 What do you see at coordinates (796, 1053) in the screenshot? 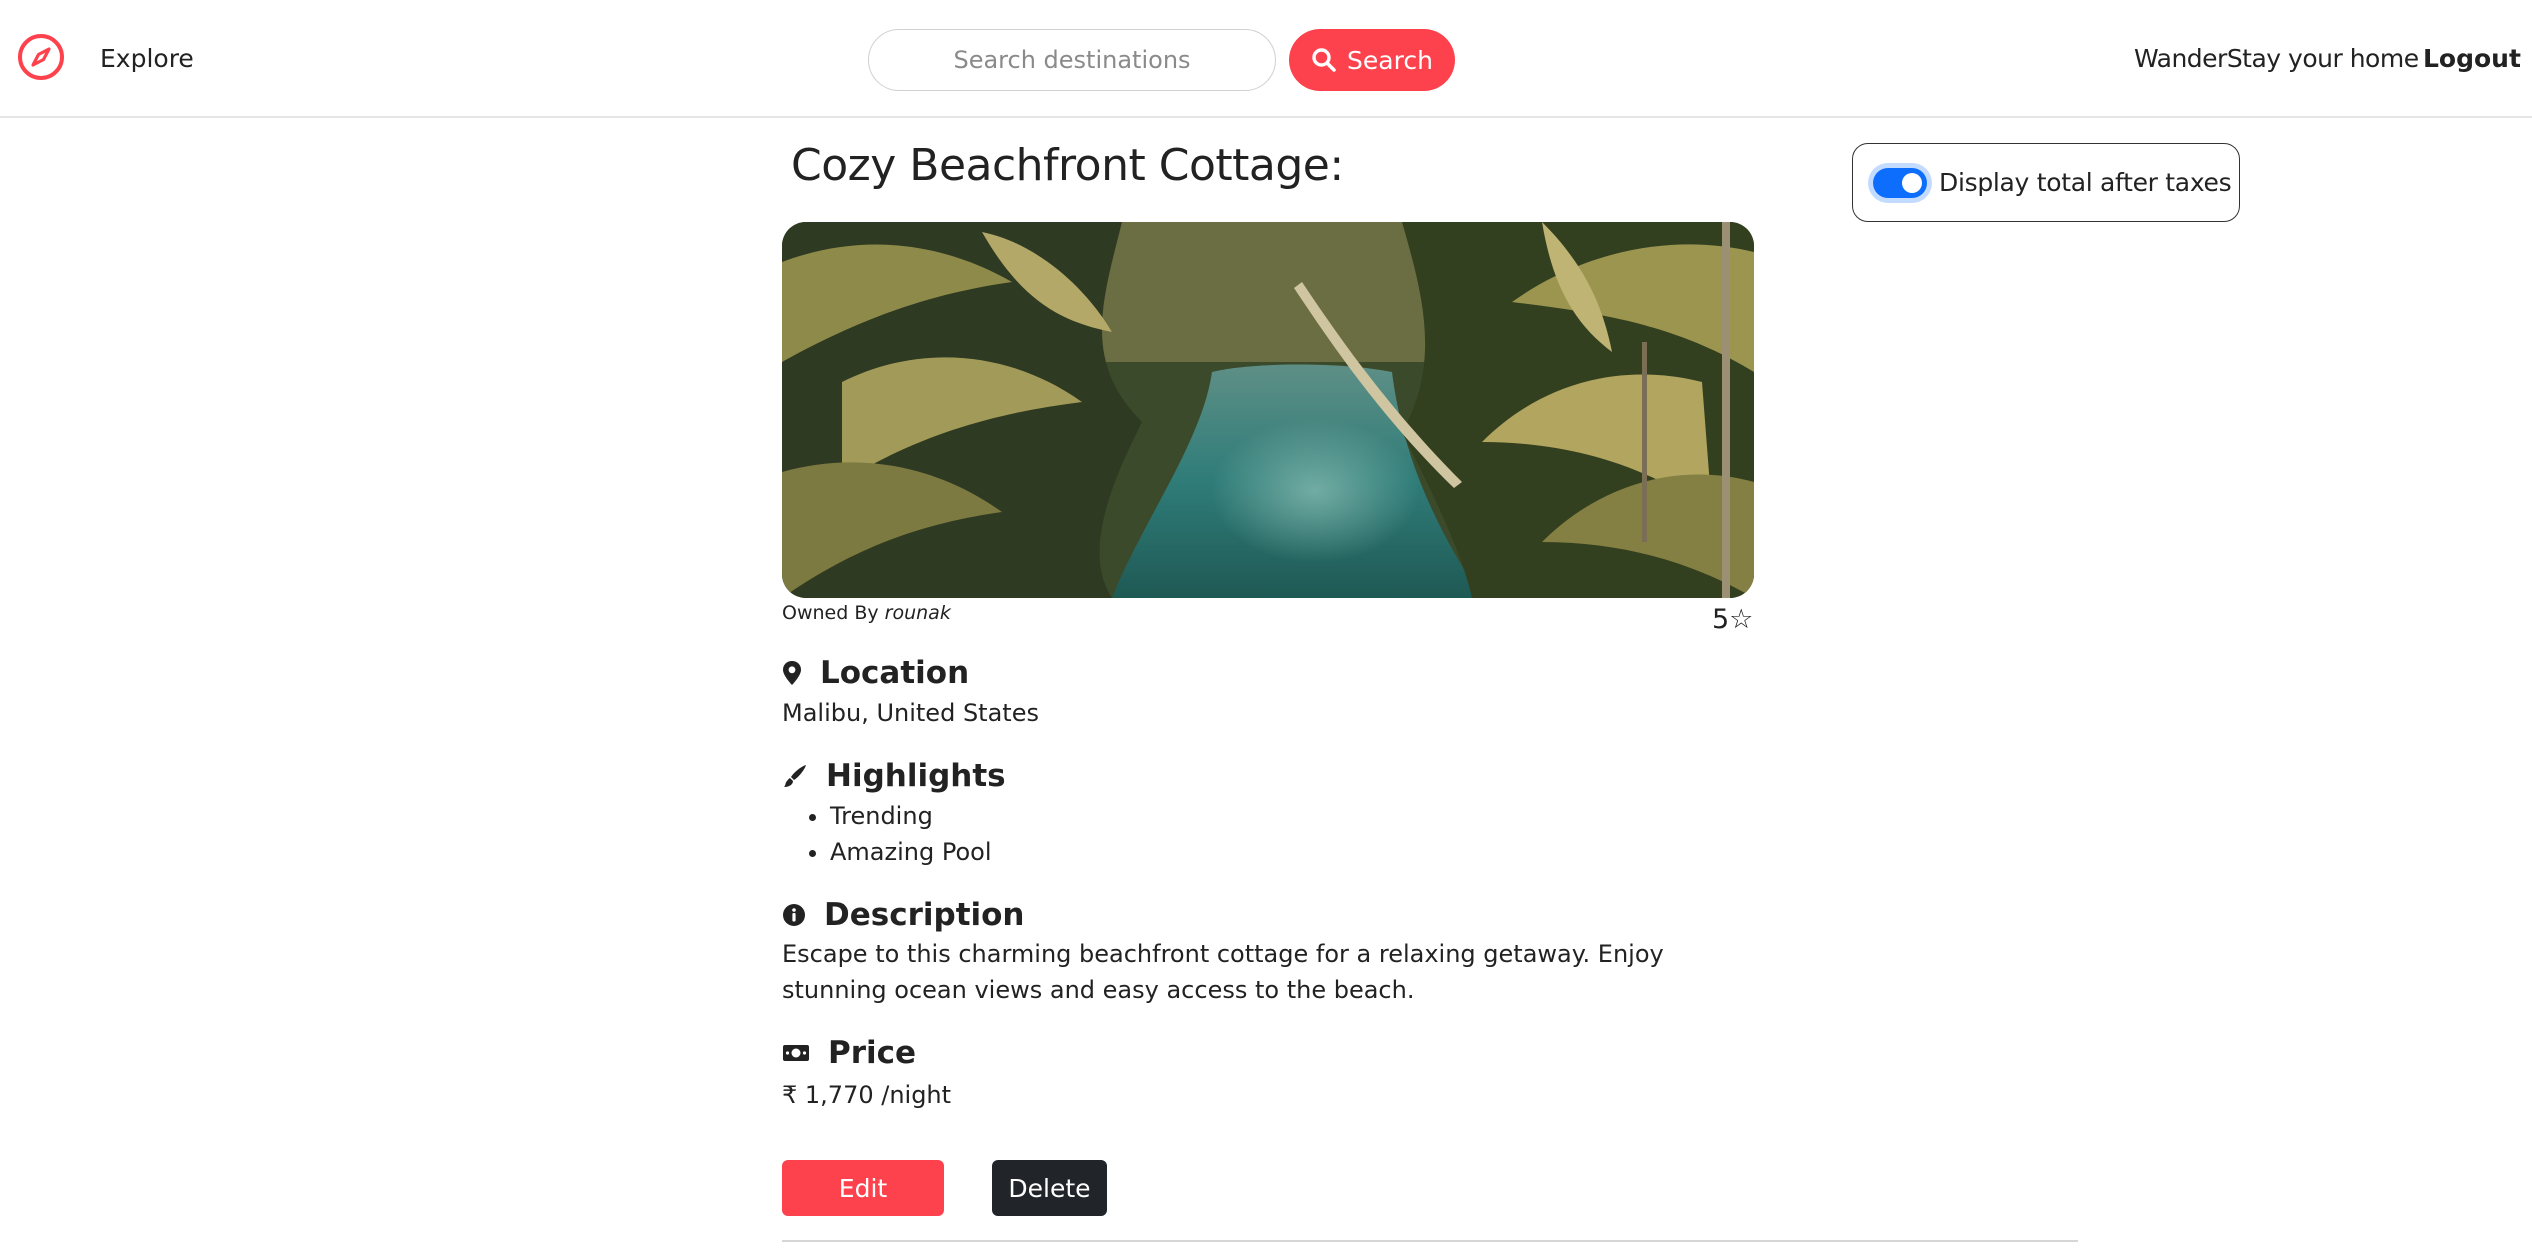
I see `money-bill-icon` at bounding box center [796, 1053].